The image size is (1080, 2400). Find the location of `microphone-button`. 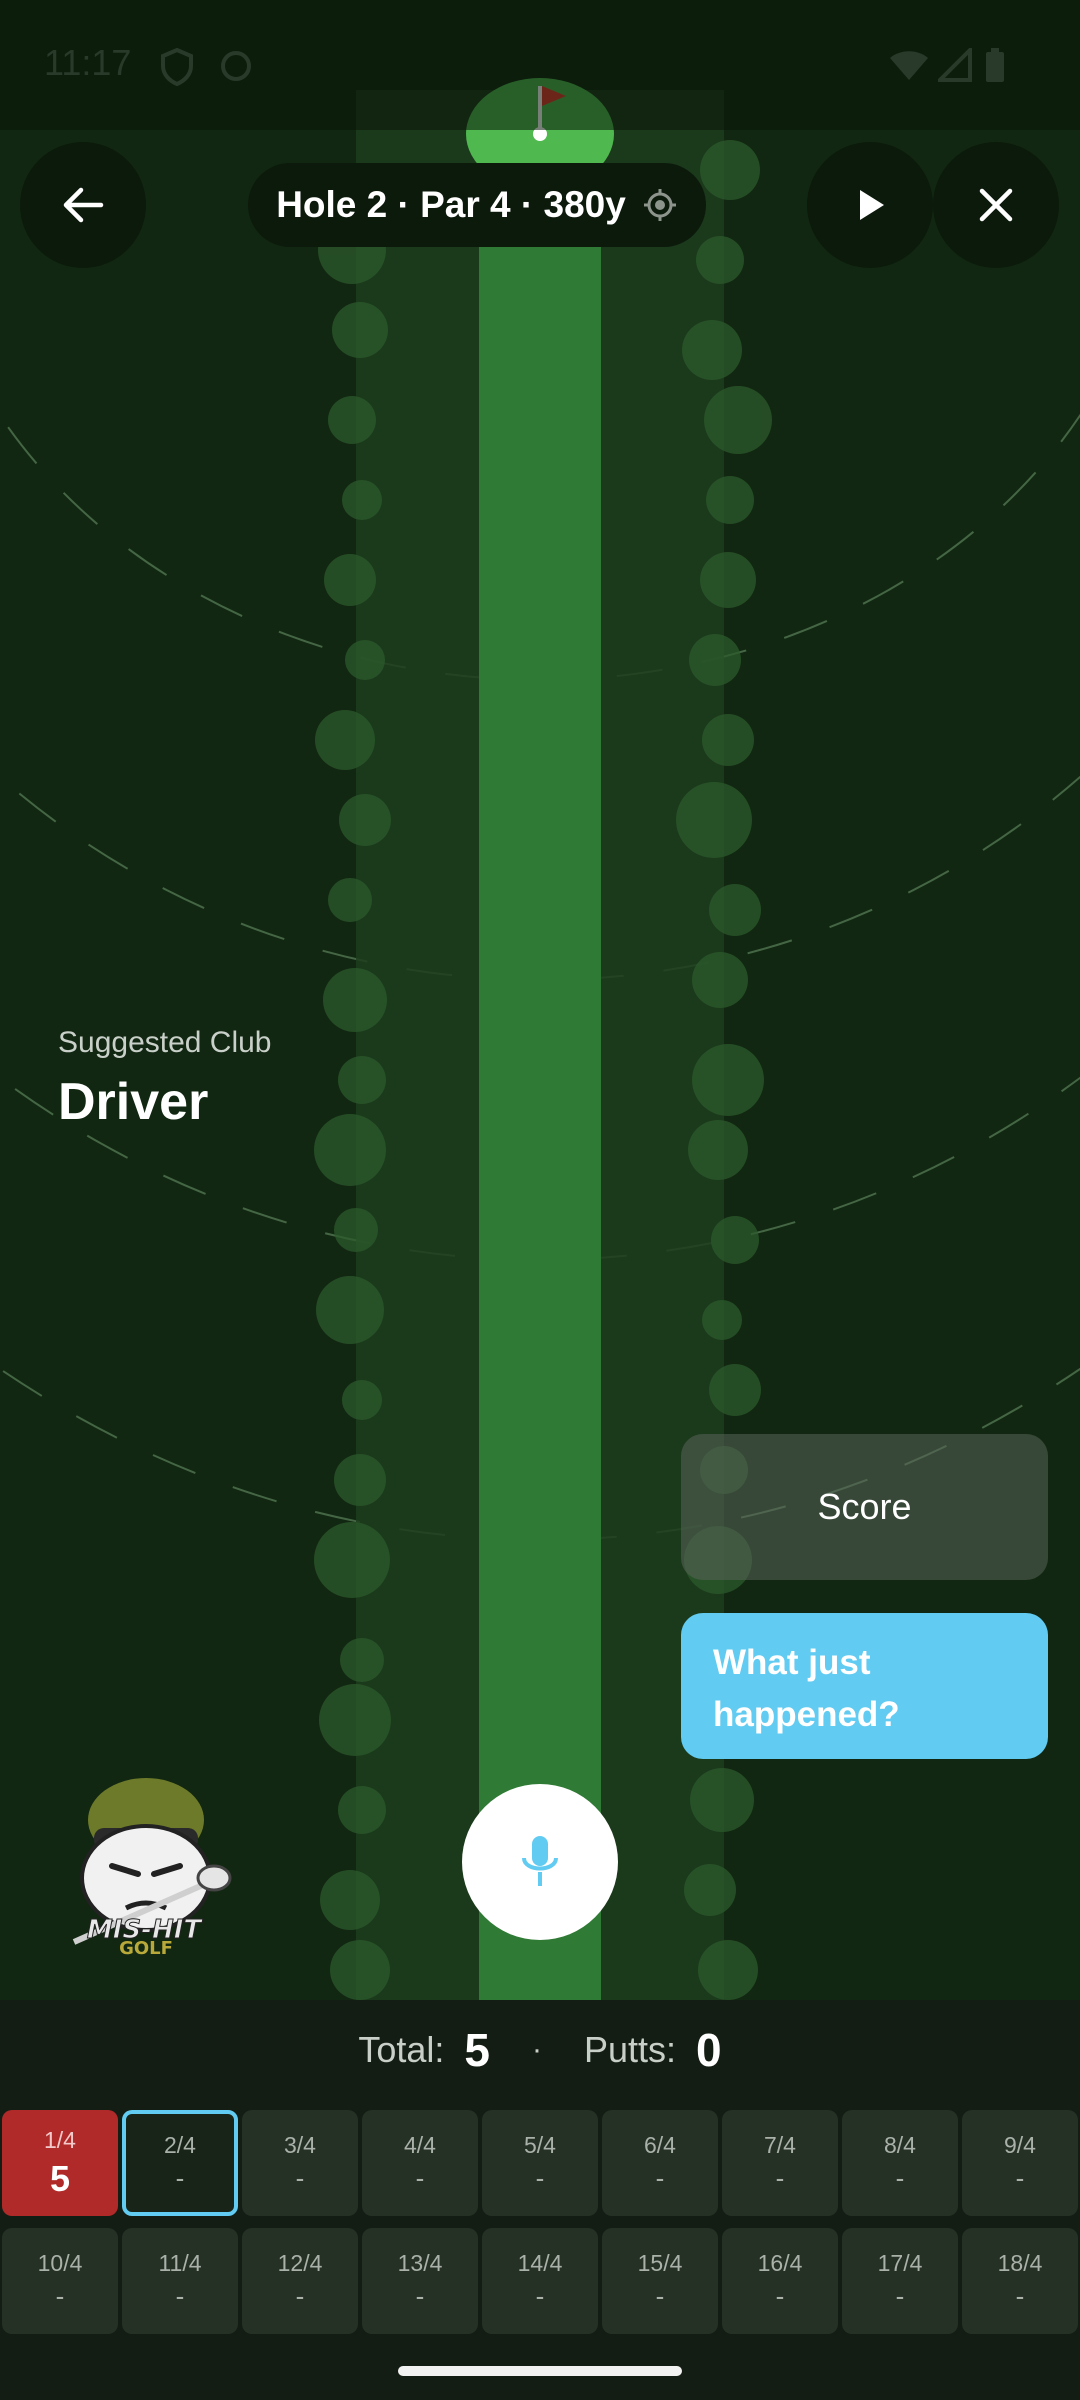

microphone-button is located at coordinates (540, 1862).